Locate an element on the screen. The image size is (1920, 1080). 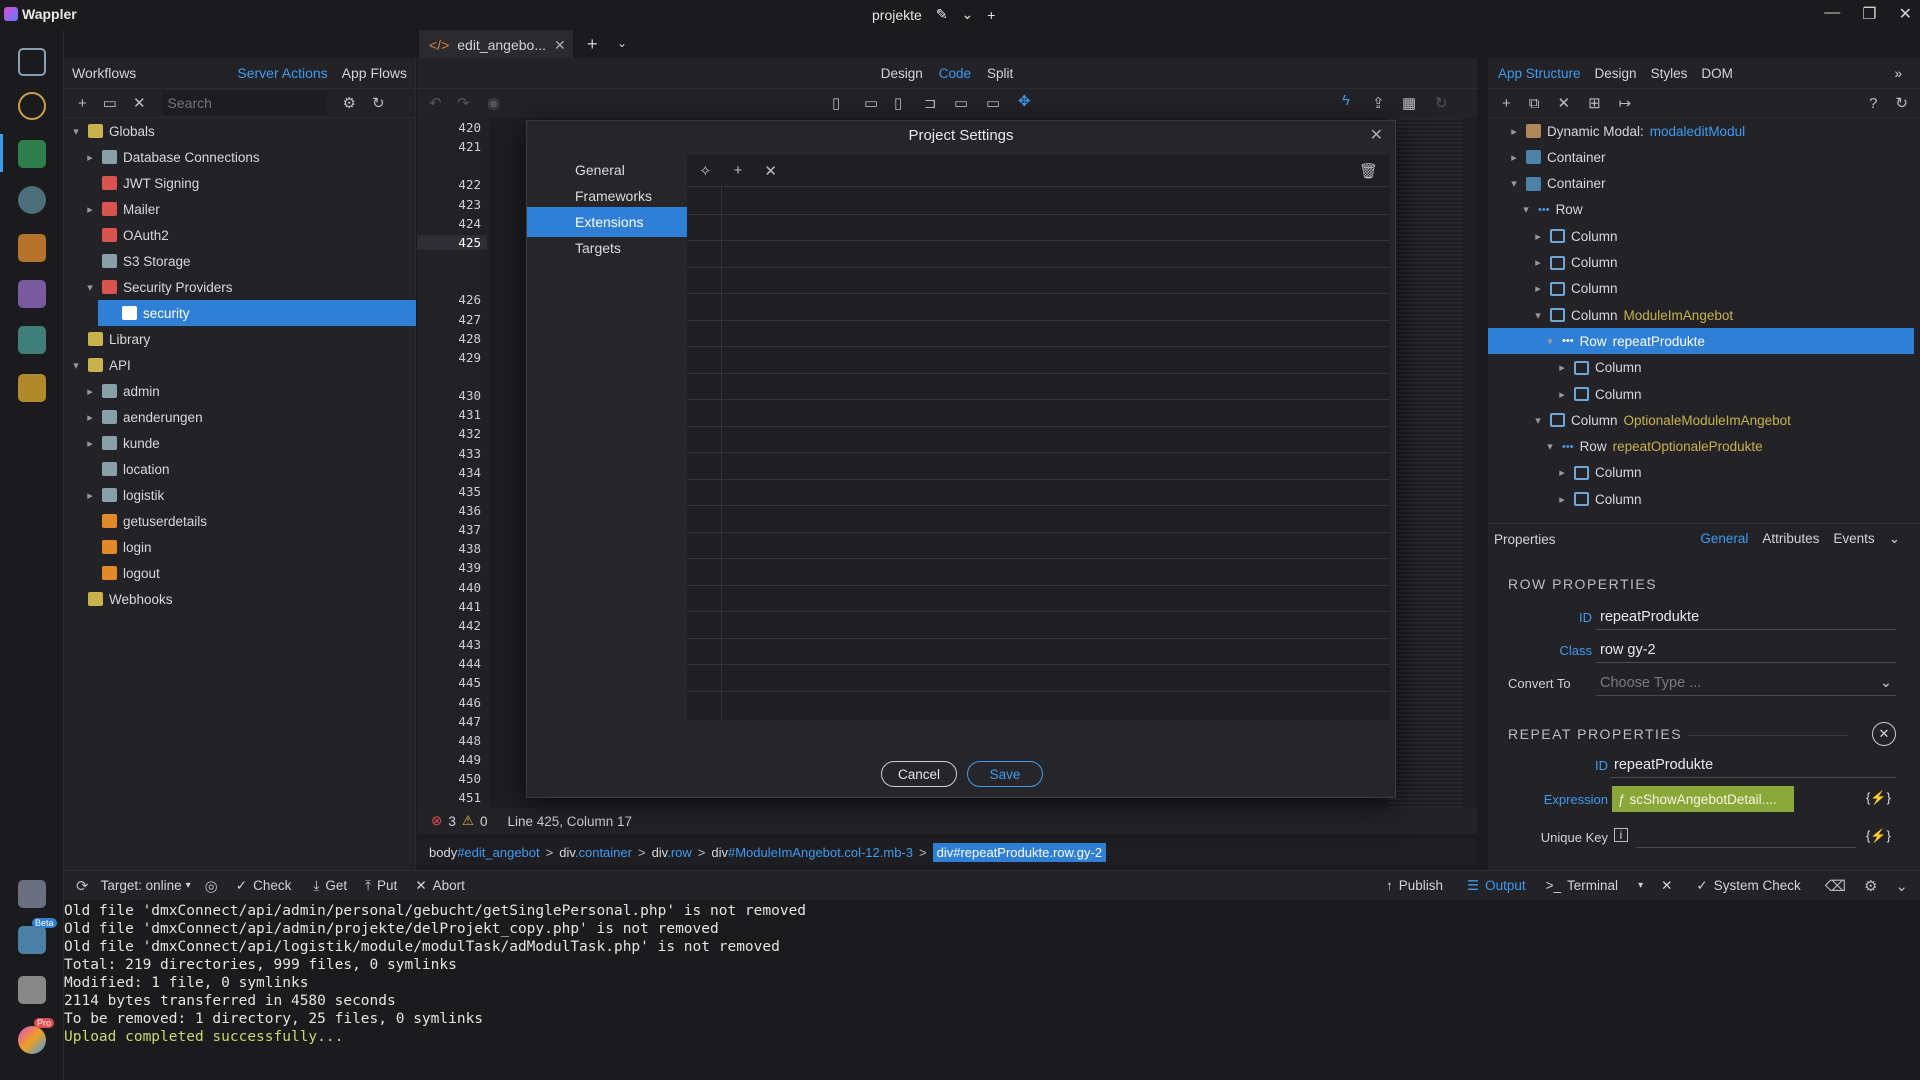
remove-extension-icon: ✕ is located at coordinates (770, 171).